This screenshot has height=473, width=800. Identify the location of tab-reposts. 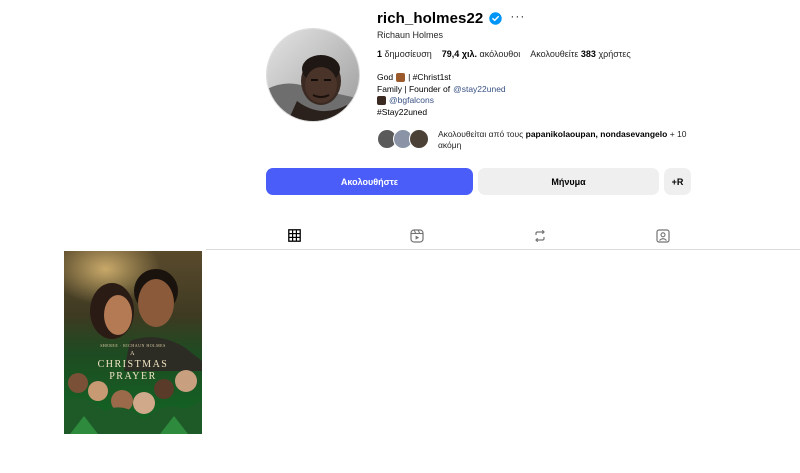
(540, 238).